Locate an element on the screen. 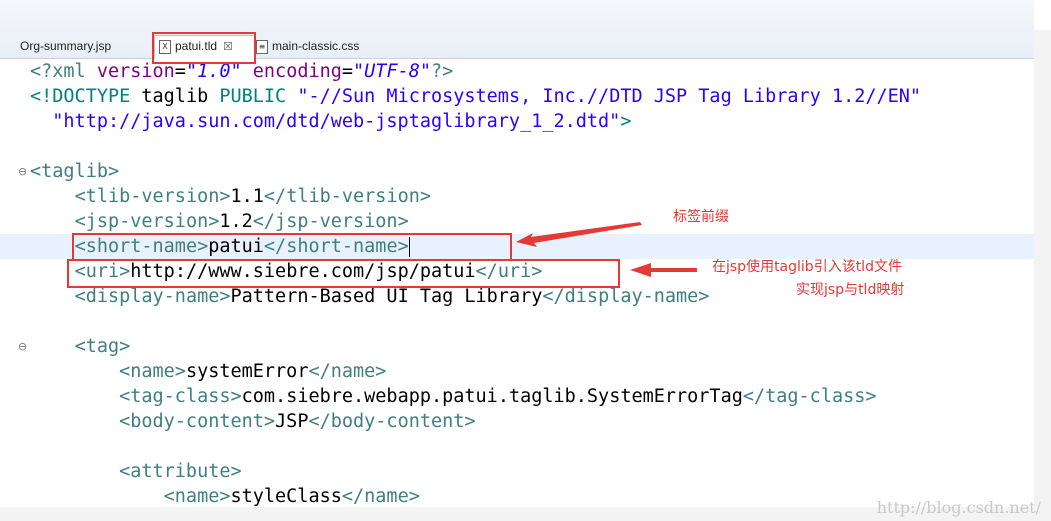  tab-main-classic-css: ≡ main-classic.css is located at coordinates (307, 46).